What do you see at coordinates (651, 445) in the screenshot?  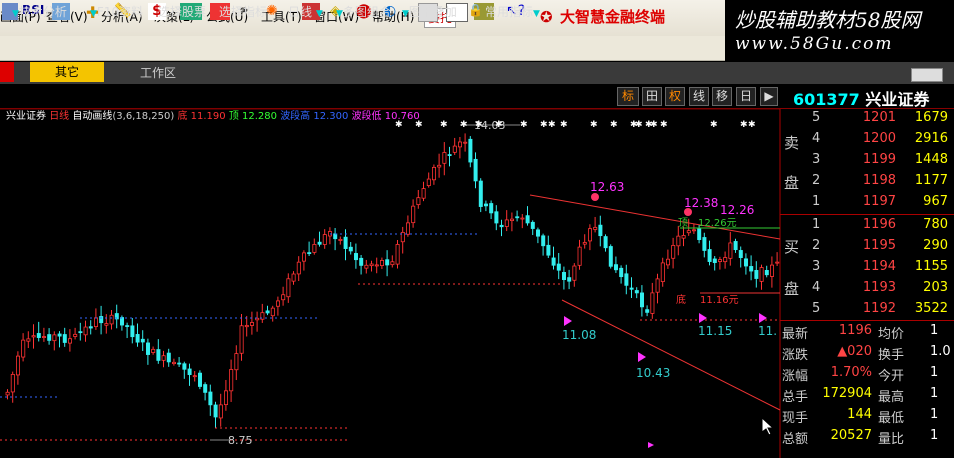 I see `bottom-marker` at bounding box center [651, 445].